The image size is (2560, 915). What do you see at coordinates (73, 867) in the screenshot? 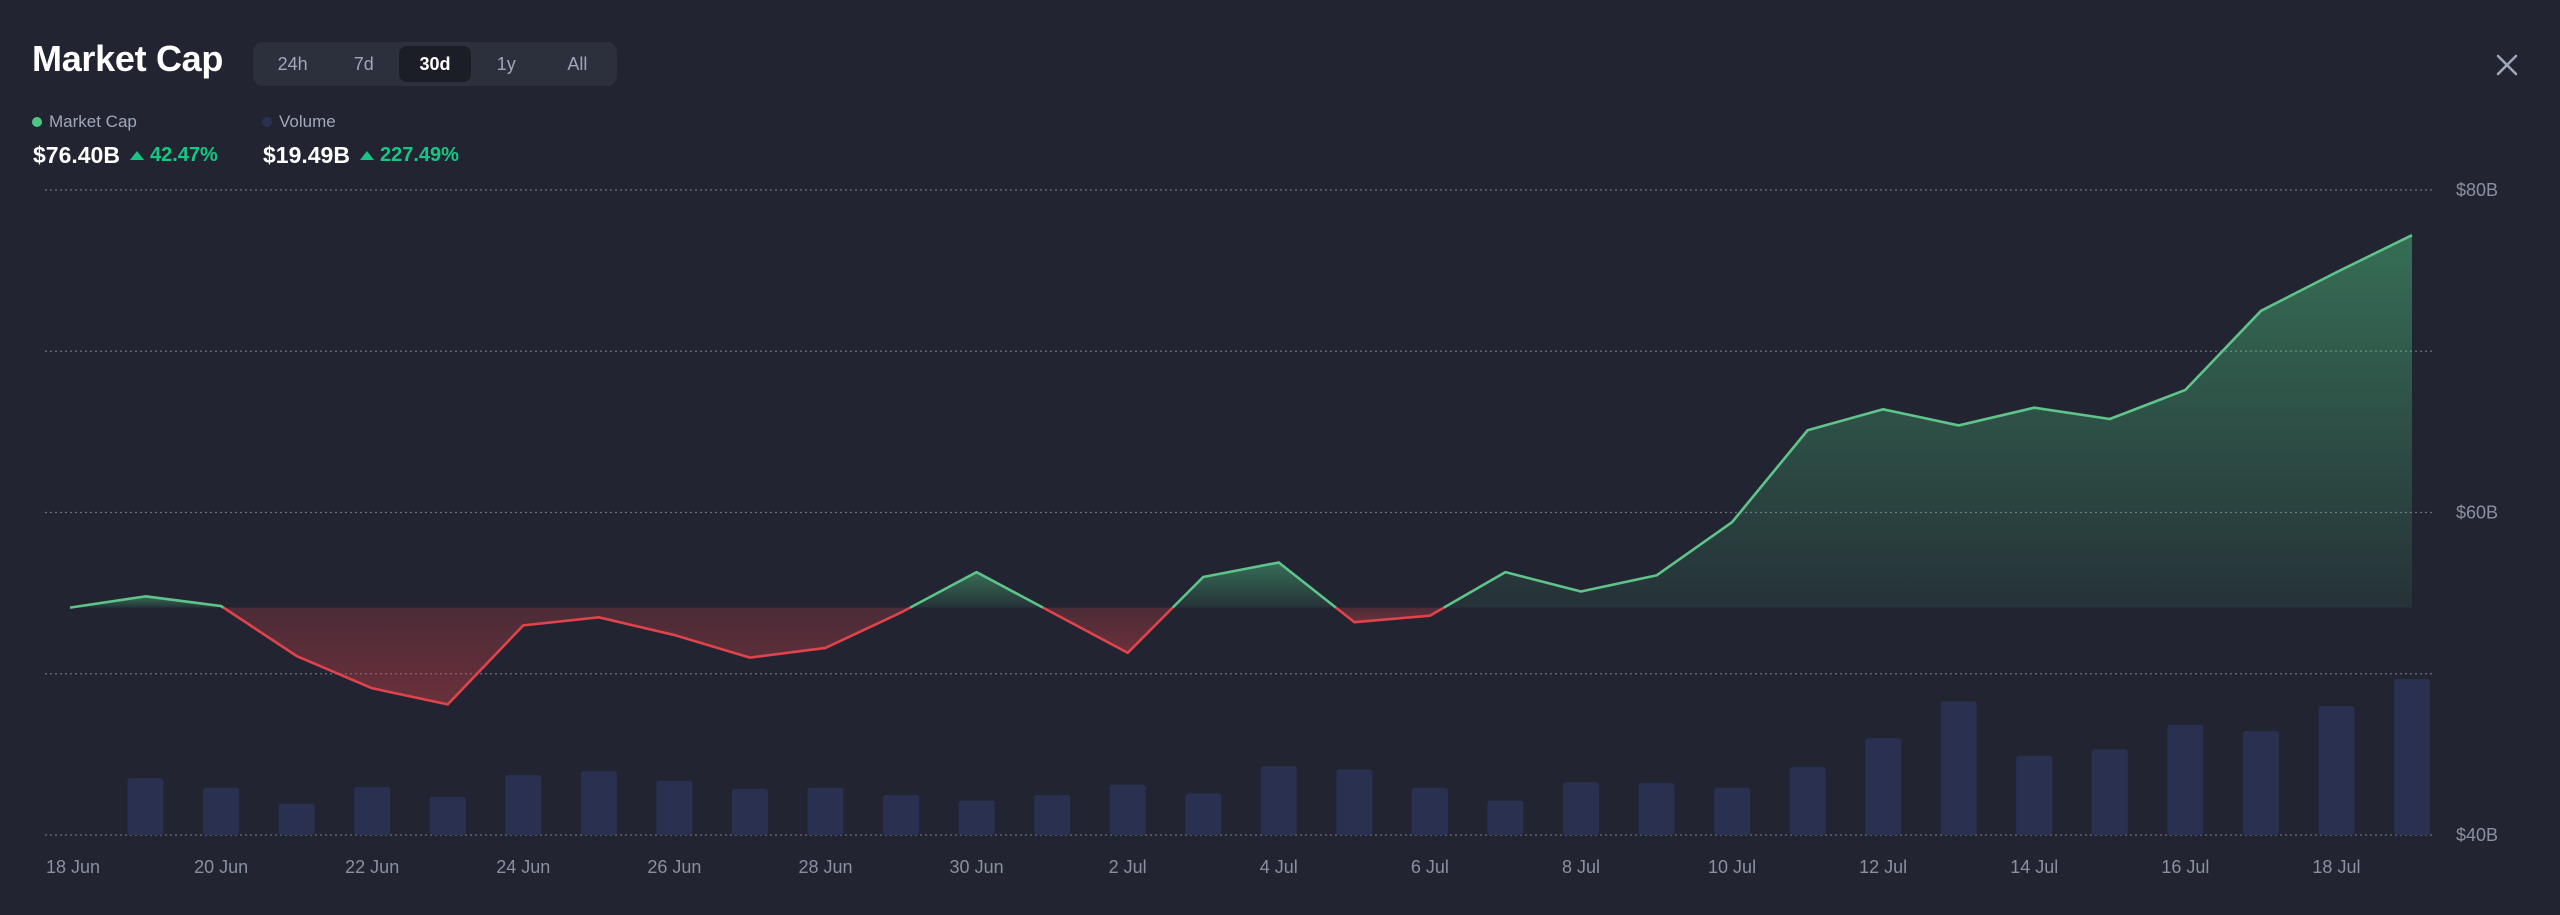
I see `x-tick-label: 18 Jun` at bounding box center [73, 867].